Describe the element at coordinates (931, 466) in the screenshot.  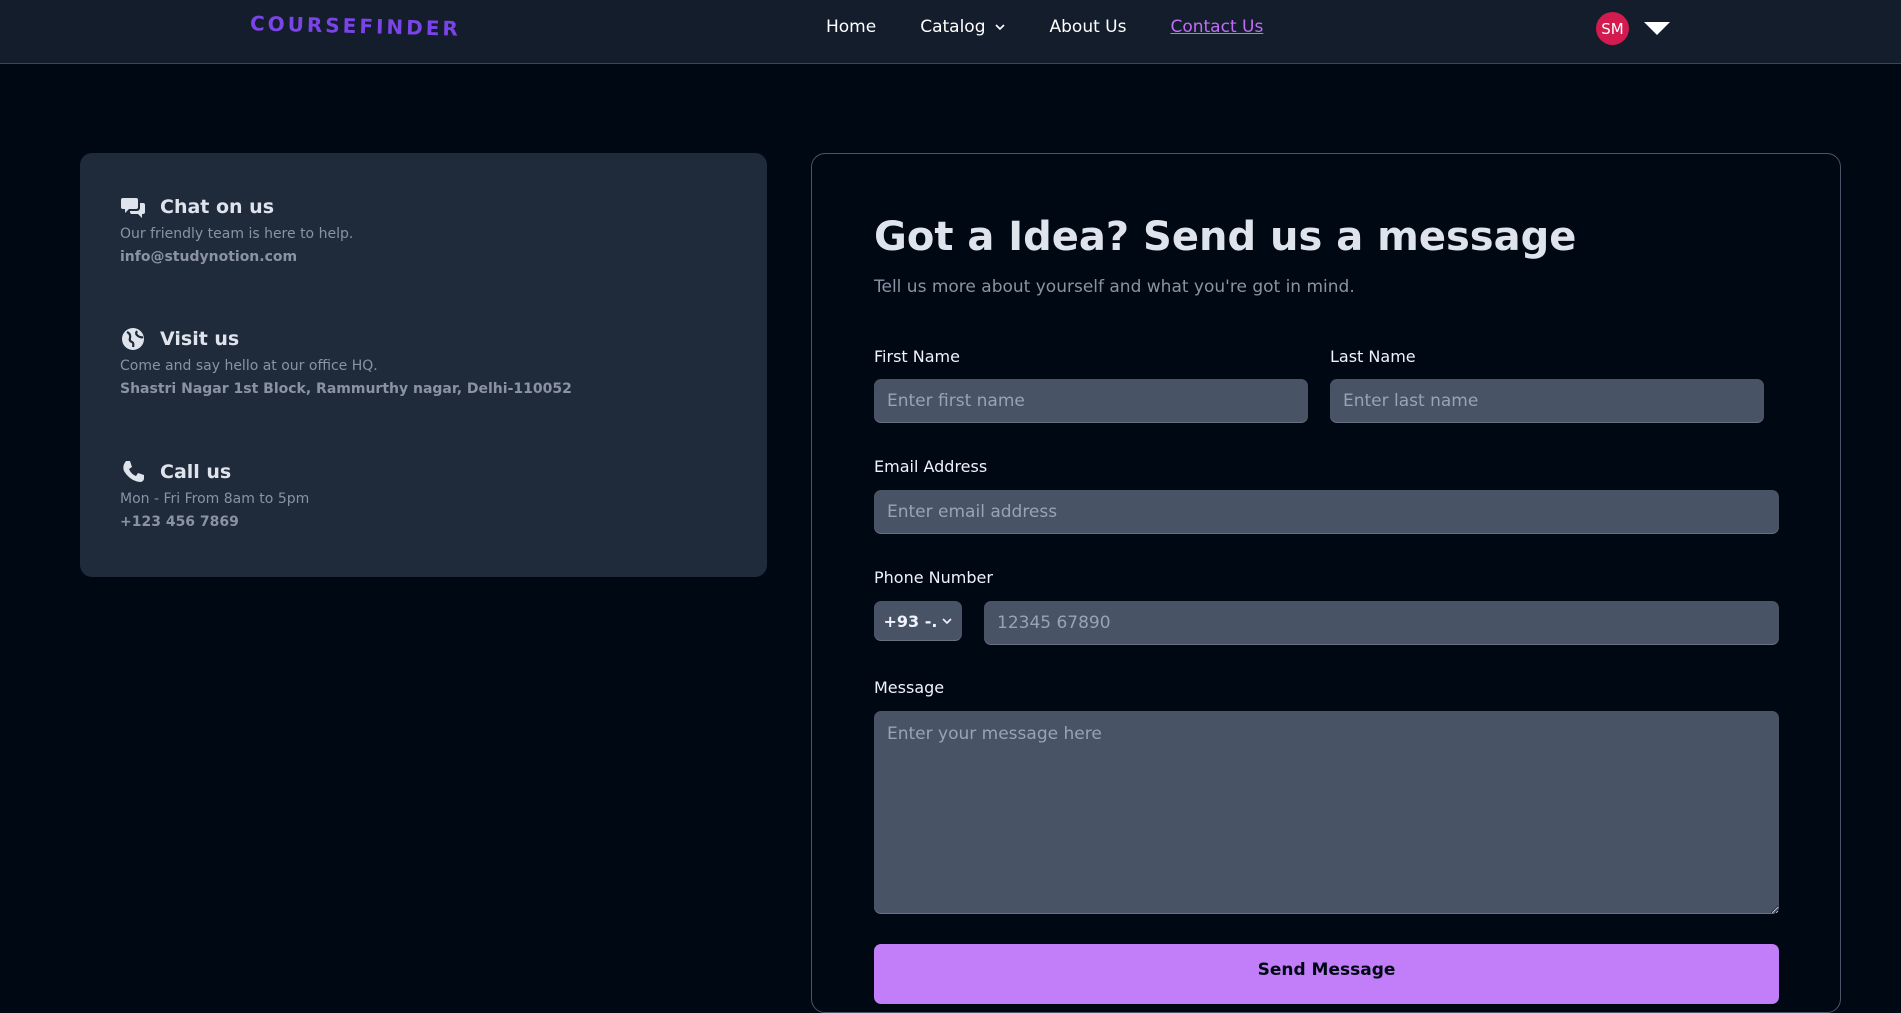
I see `email-label: Email Address` at that location.